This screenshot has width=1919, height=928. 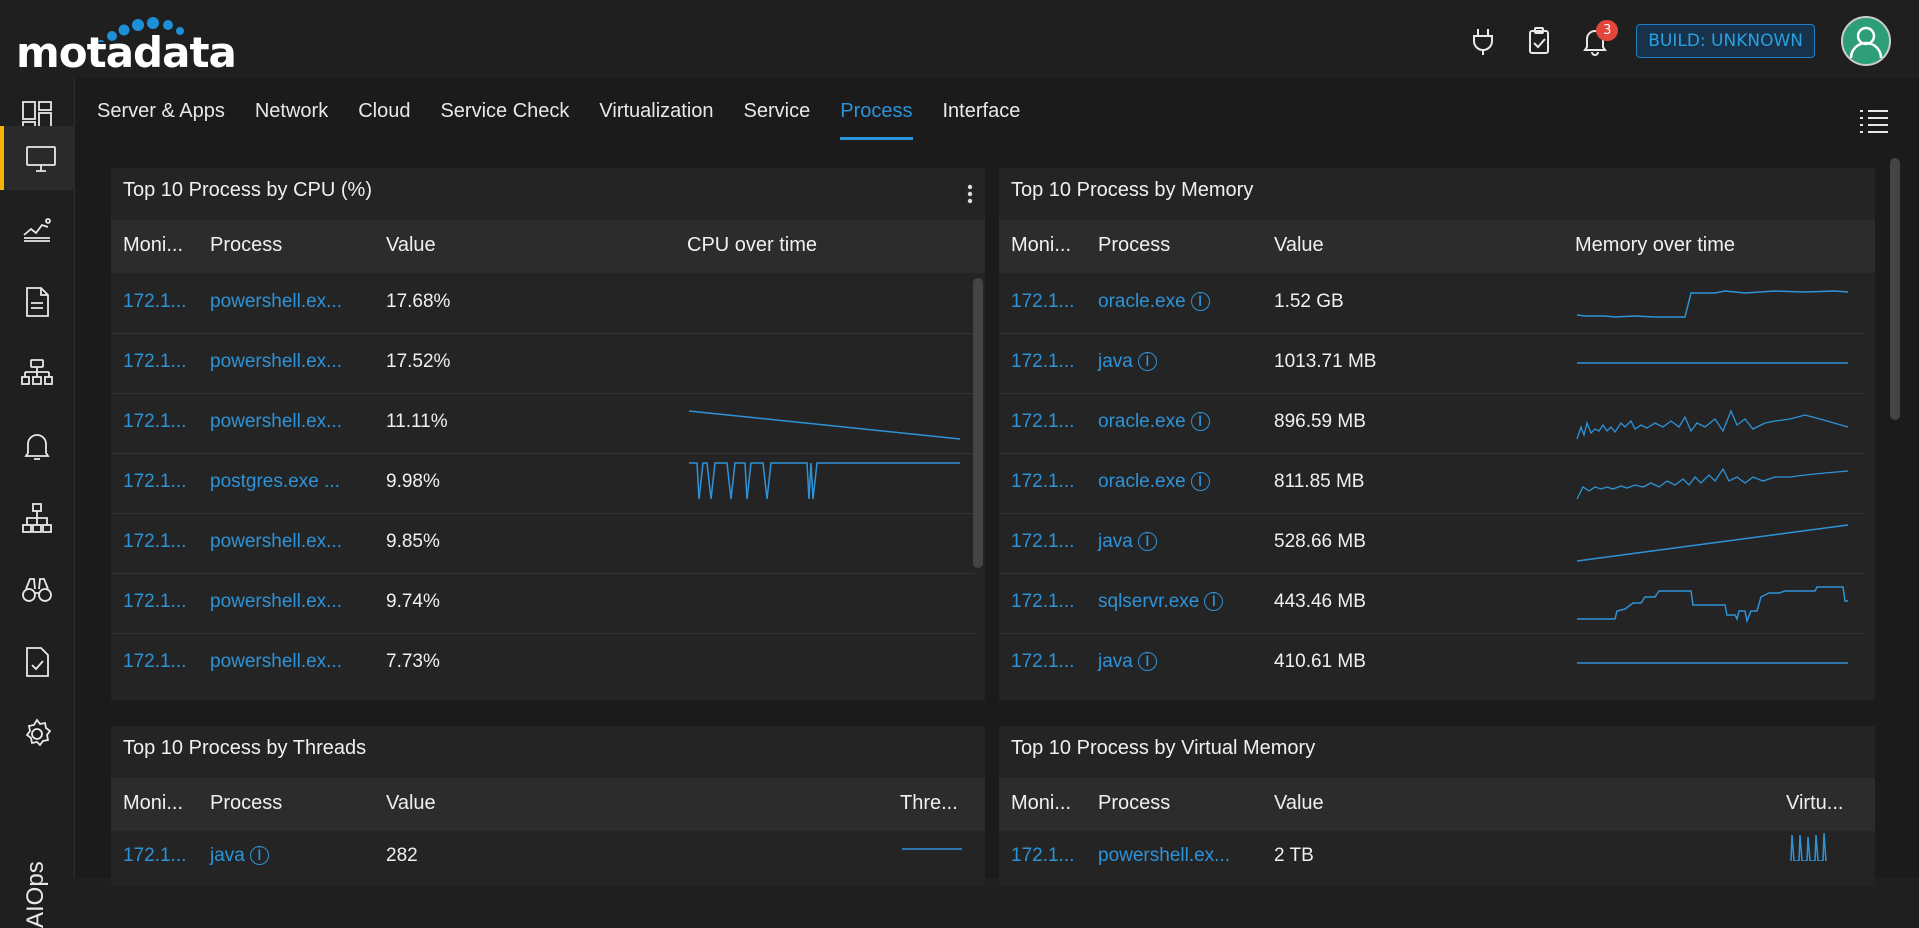 What do you see at coordinates (543, 303) in the screenshot?
I see `table-row: 172.1... powershell.ex... 17.68%` at bounding box center [543, 303].